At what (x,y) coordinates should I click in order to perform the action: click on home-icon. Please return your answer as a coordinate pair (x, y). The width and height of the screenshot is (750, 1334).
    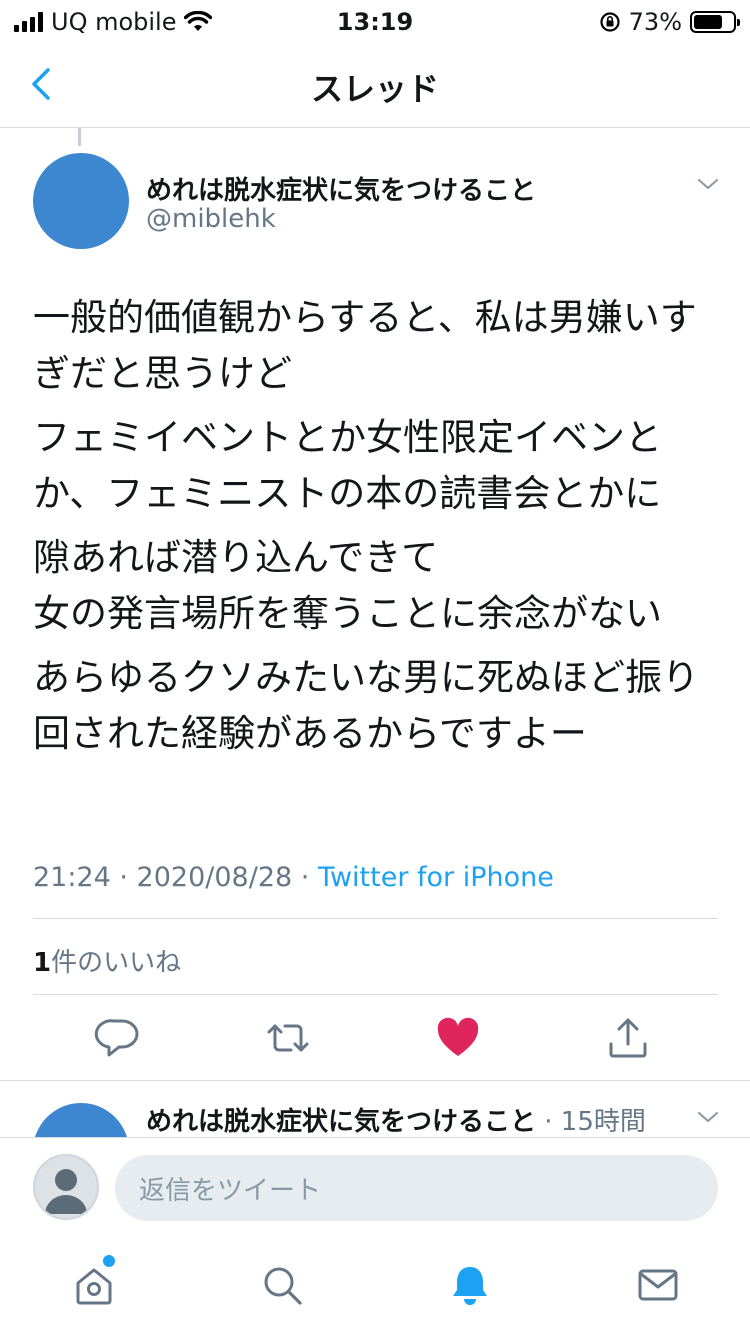
    Looking at the image, I should click on (94, 1285).